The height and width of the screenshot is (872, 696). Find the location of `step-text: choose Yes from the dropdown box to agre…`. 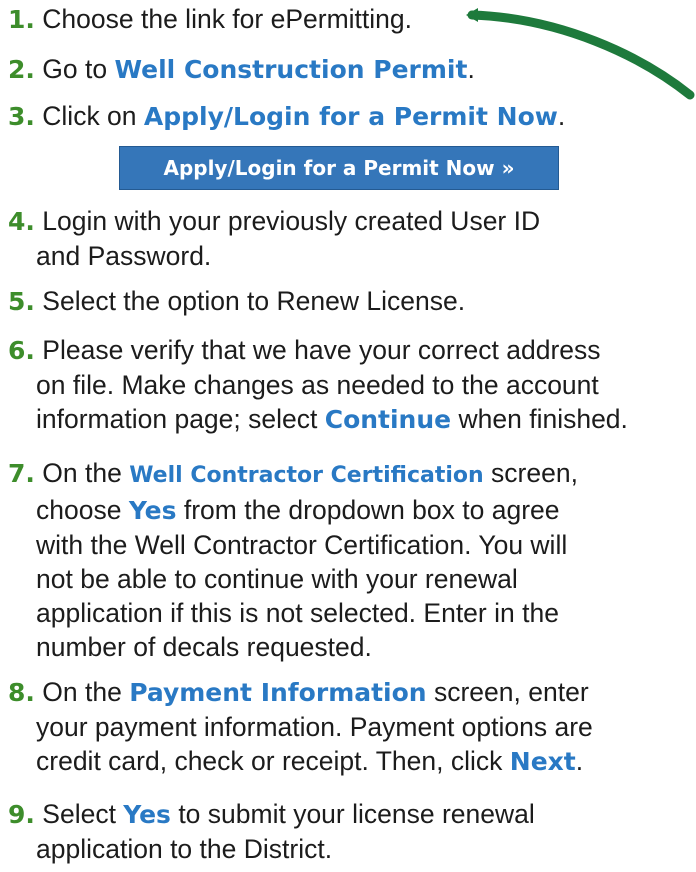

step-text: choose Yes from the dropdown box to agre… is located at coordinates (293, 510).